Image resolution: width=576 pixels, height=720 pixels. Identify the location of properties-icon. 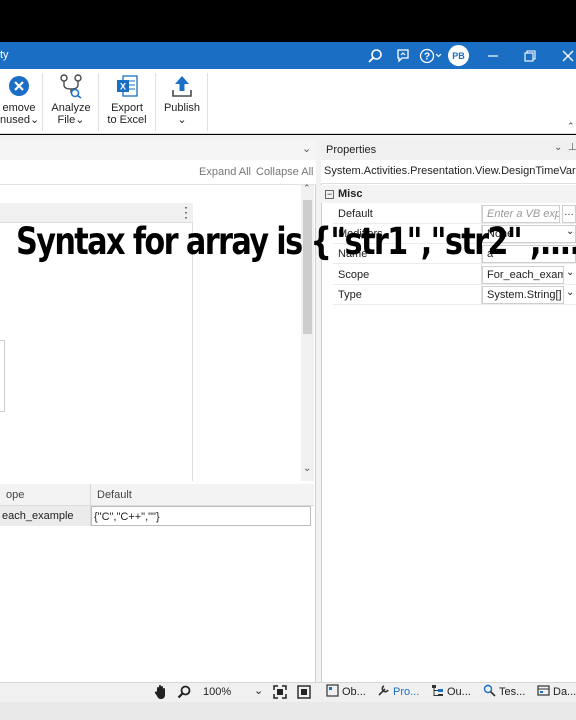
(383, 692).